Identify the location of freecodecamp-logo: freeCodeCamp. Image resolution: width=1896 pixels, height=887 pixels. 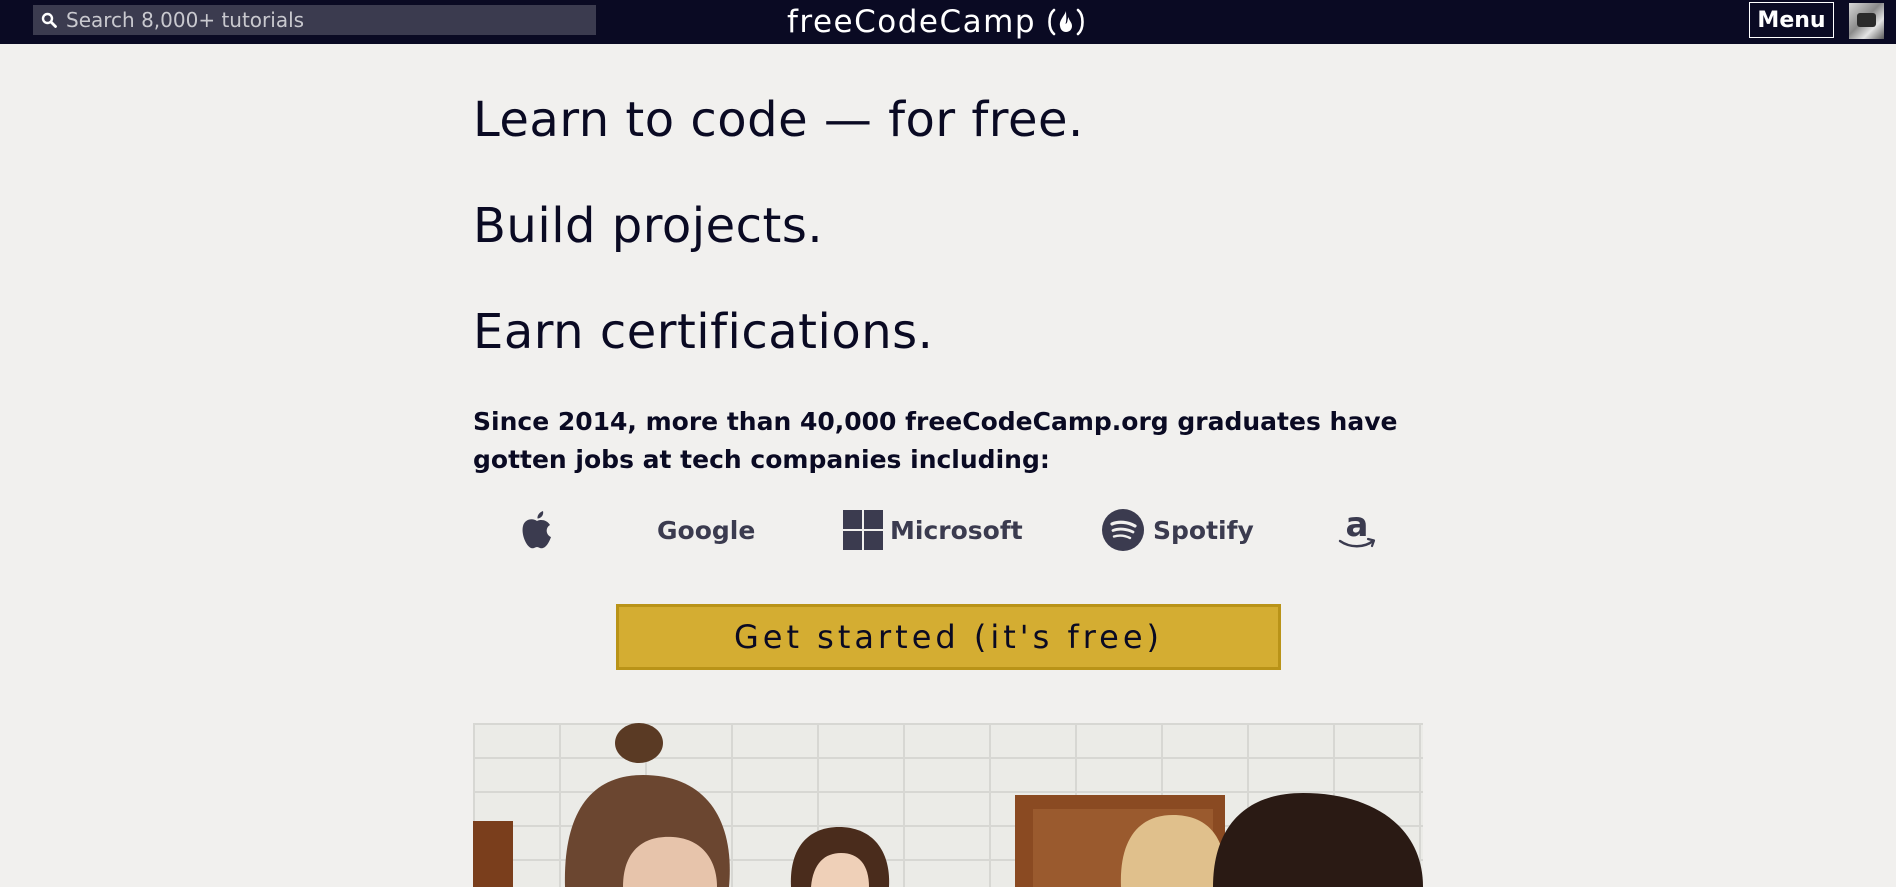
(936, 22).